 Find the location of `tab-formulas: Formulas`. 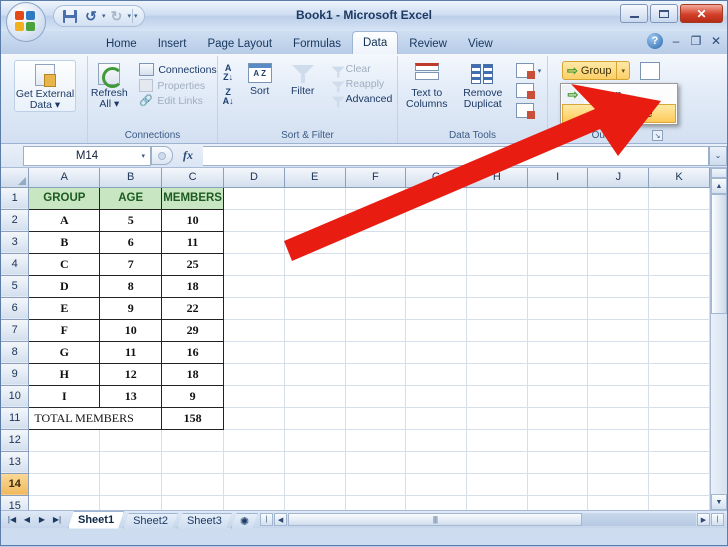

tab-formulas: Formulas is located at coordinates (317, 43).